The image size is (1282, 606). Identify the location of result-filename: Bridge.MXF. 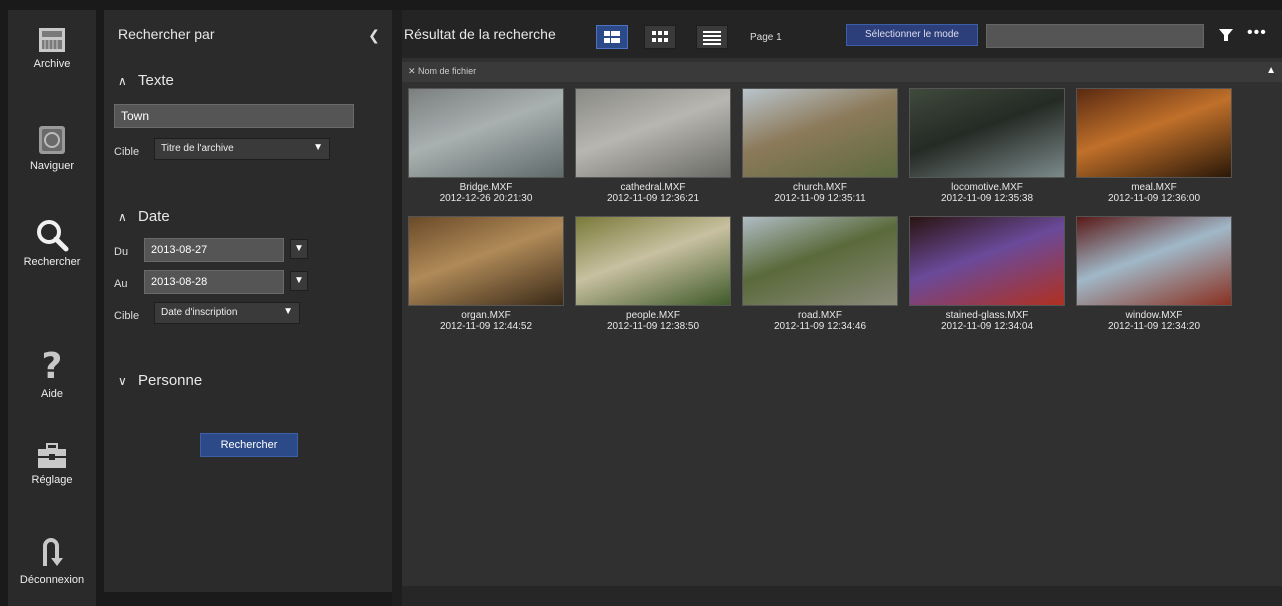
(486, 187).